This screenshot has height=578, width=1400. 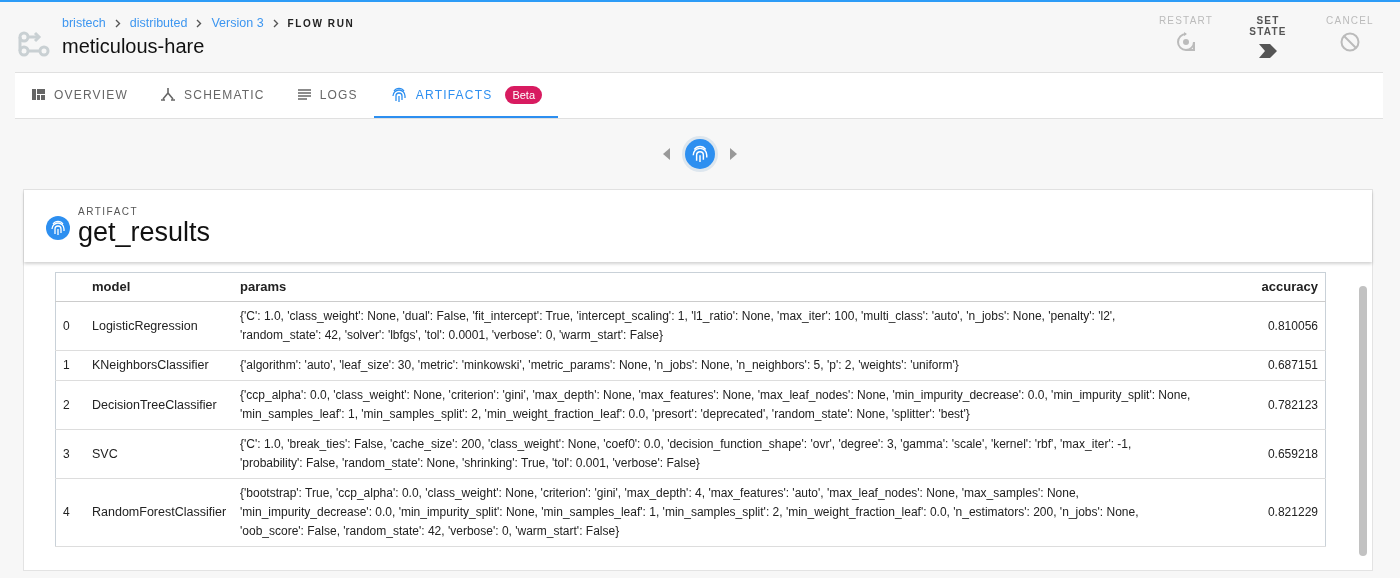 I want to click on dashboard-icon, so click(x=38, y=94).